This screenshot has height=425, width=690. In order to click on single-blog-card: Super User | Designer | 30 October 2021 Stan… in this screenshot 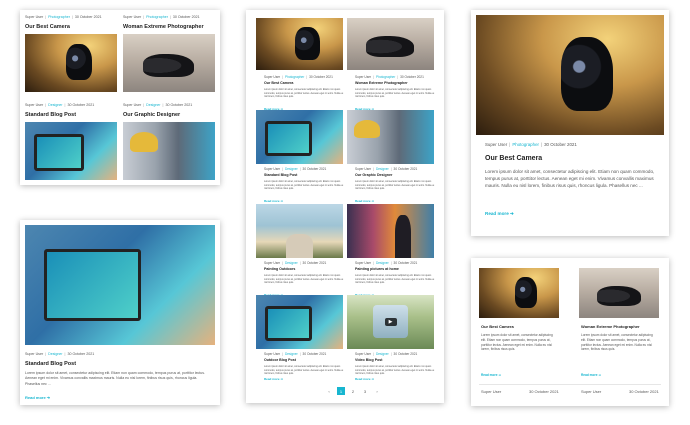, I will do `click(120, 312)`.